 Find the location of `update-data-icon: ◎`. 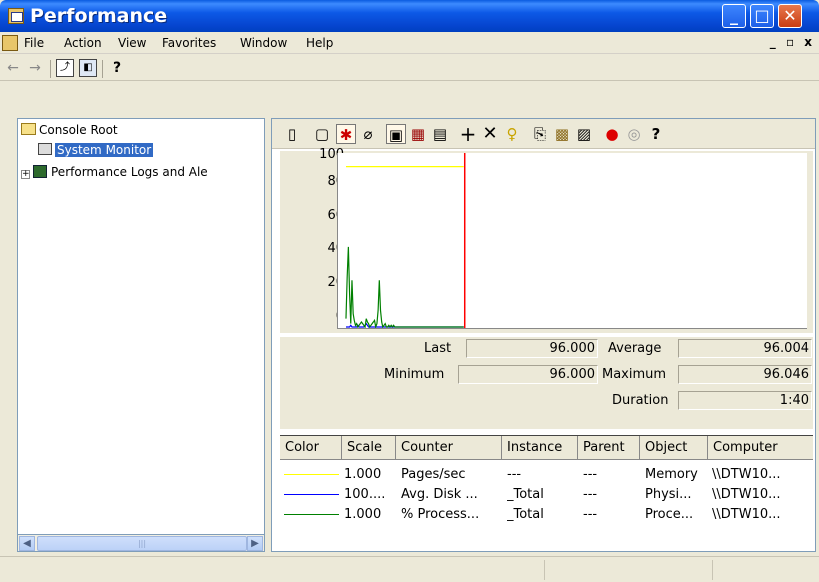

update-data-icon: ◎ is located at coordinates (634, 134).